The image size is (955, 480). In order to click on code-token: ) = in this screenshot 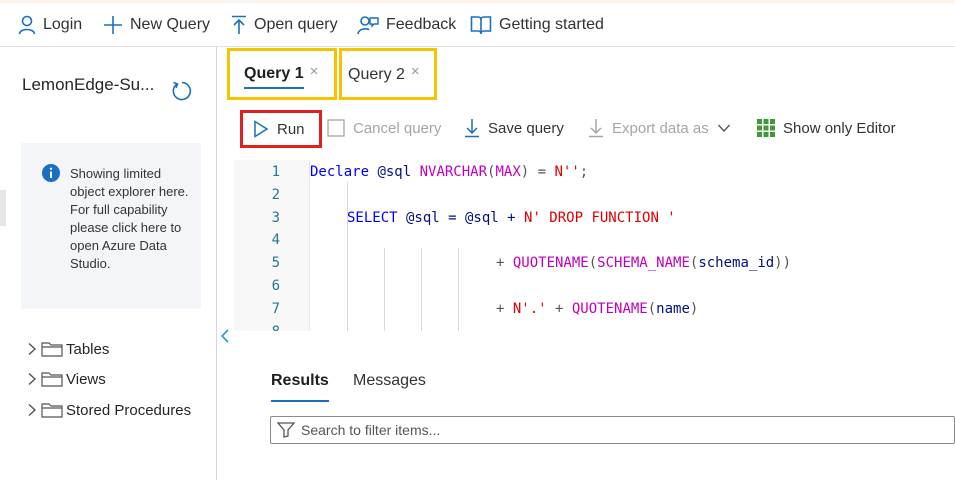, I will do `click(537, 172)`.